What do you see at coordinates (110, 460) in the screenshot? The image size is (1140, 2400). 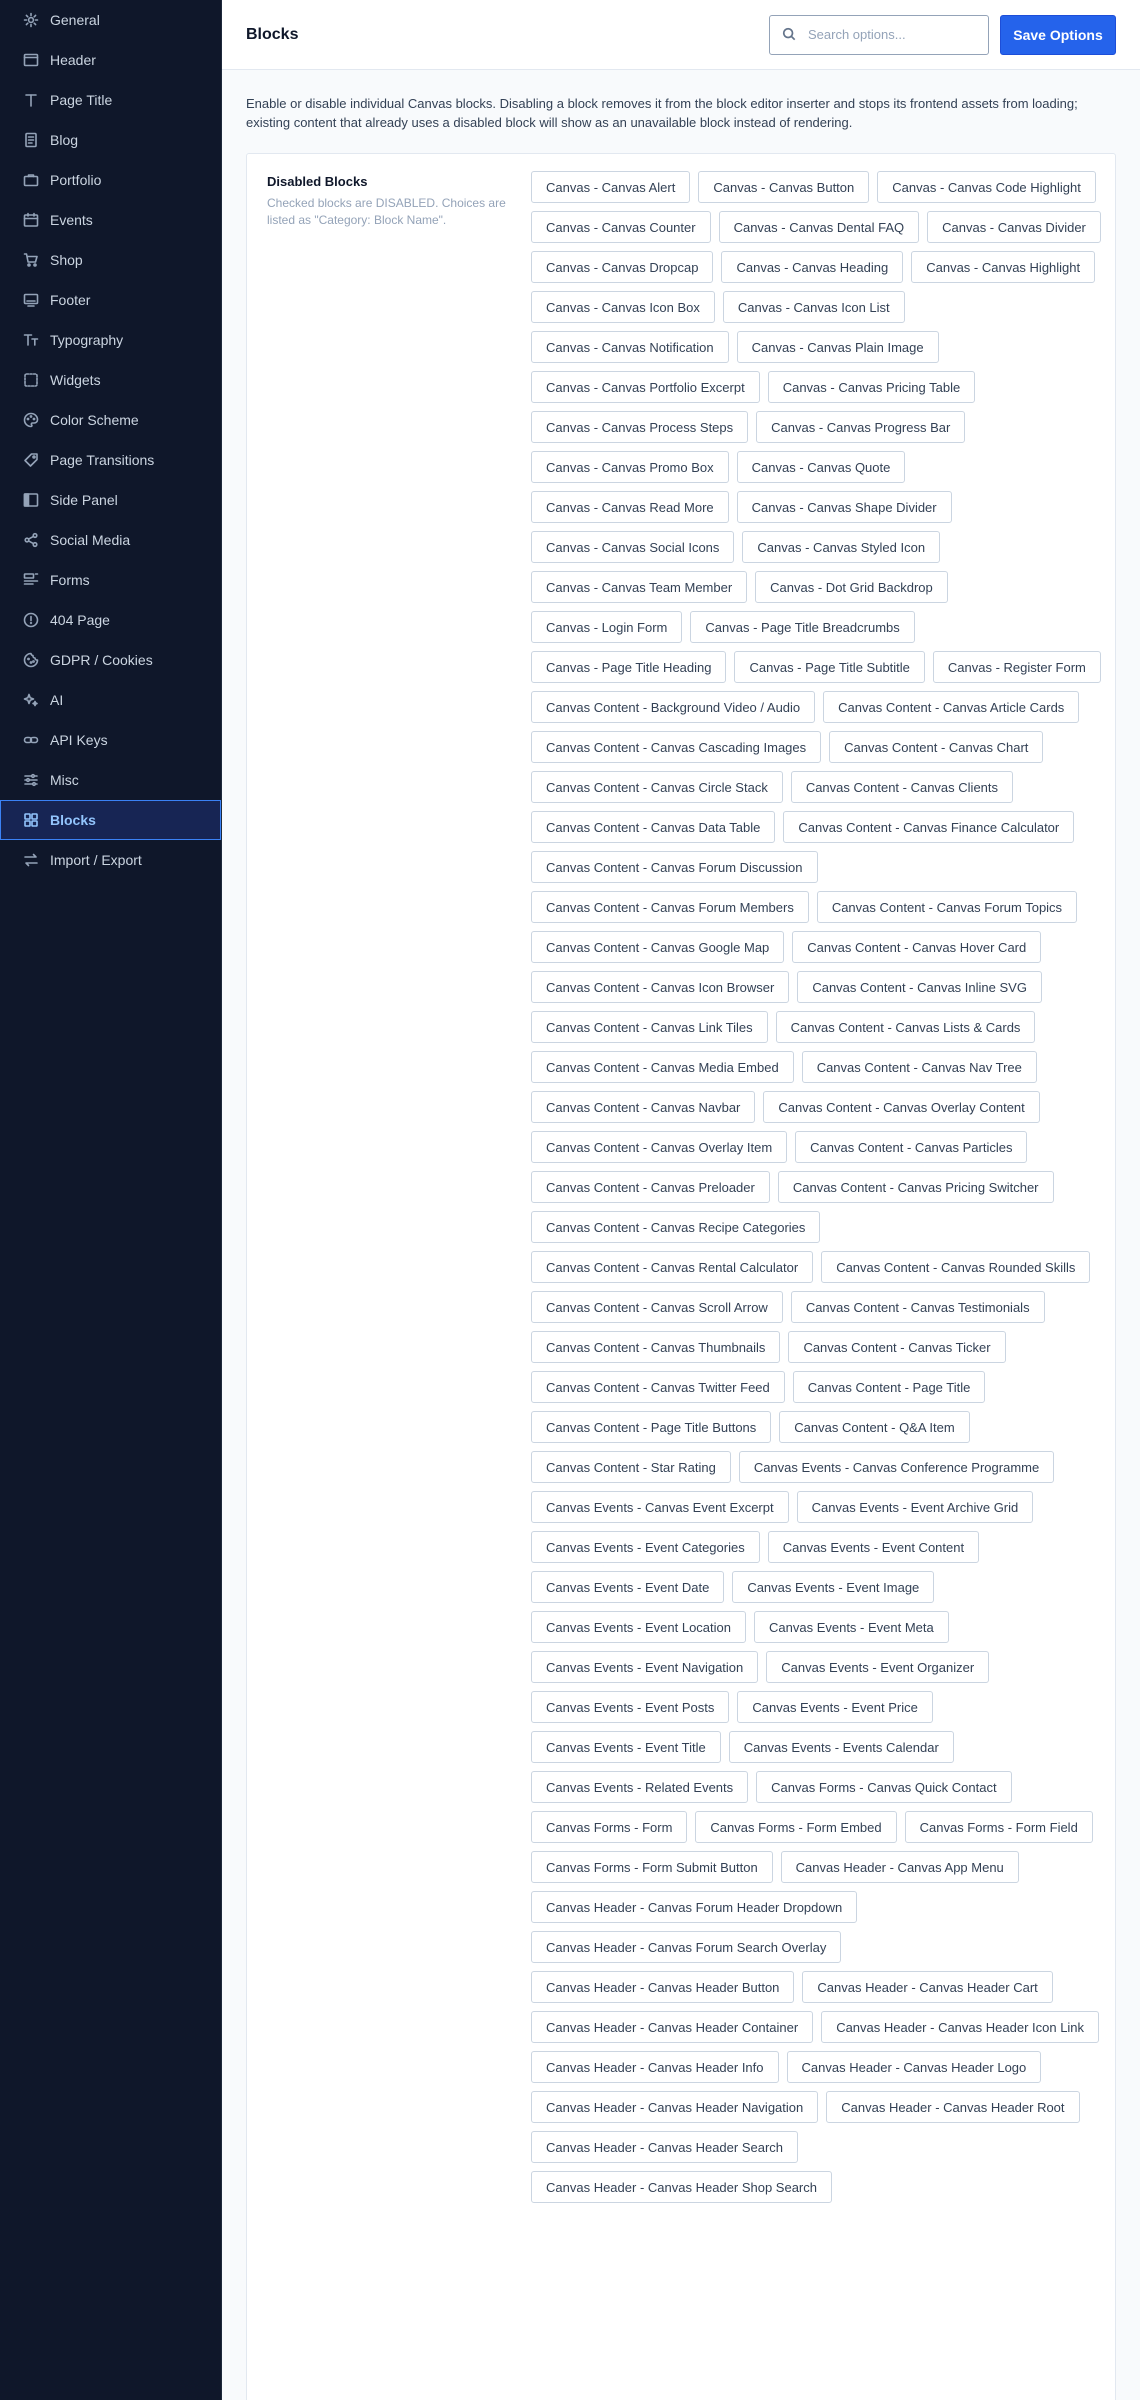 I see `sidebar-item-page-transitions: Page Transitions` at bounding box center [110, 460].